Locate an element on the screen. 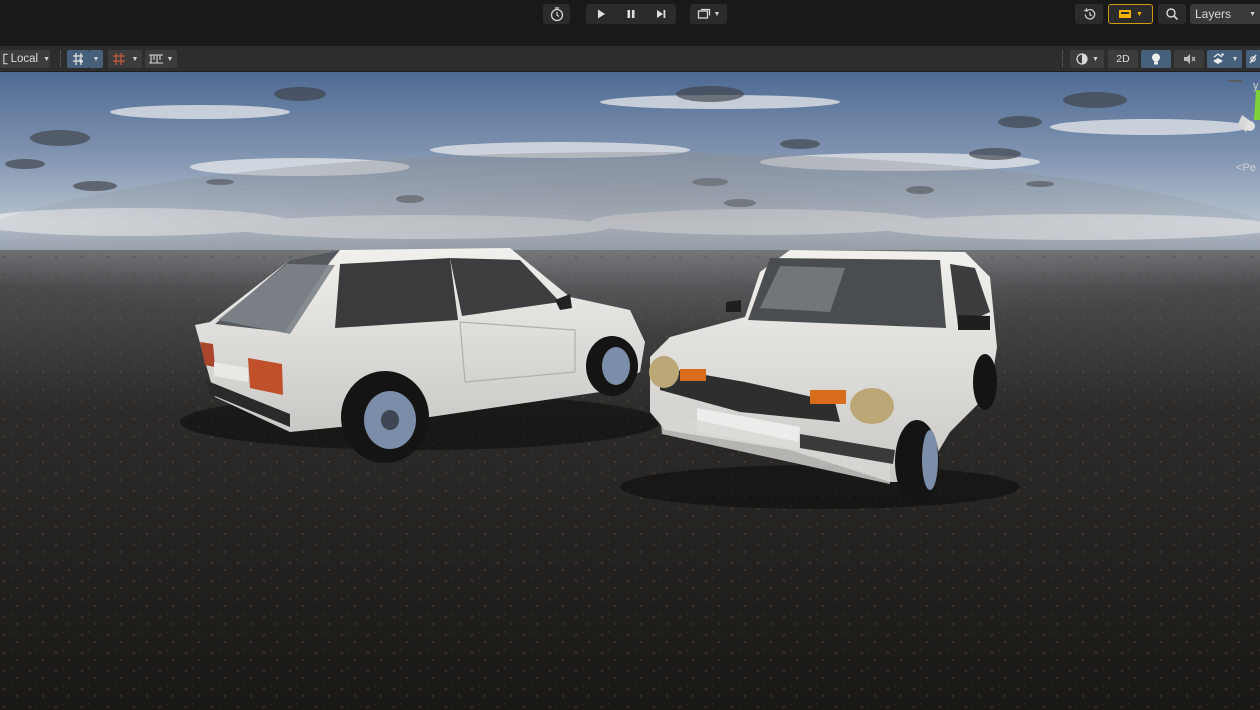 The image size is (1260, 710). pivot-rotation-label: Local is located at coordinates (24, 59).